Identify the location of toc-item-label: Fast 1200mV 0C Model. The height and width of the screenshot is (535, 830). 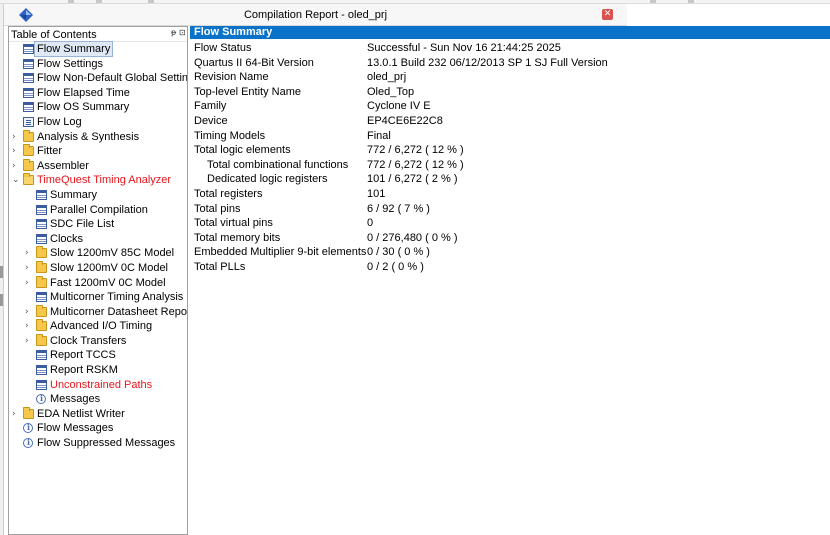
(108, 282).